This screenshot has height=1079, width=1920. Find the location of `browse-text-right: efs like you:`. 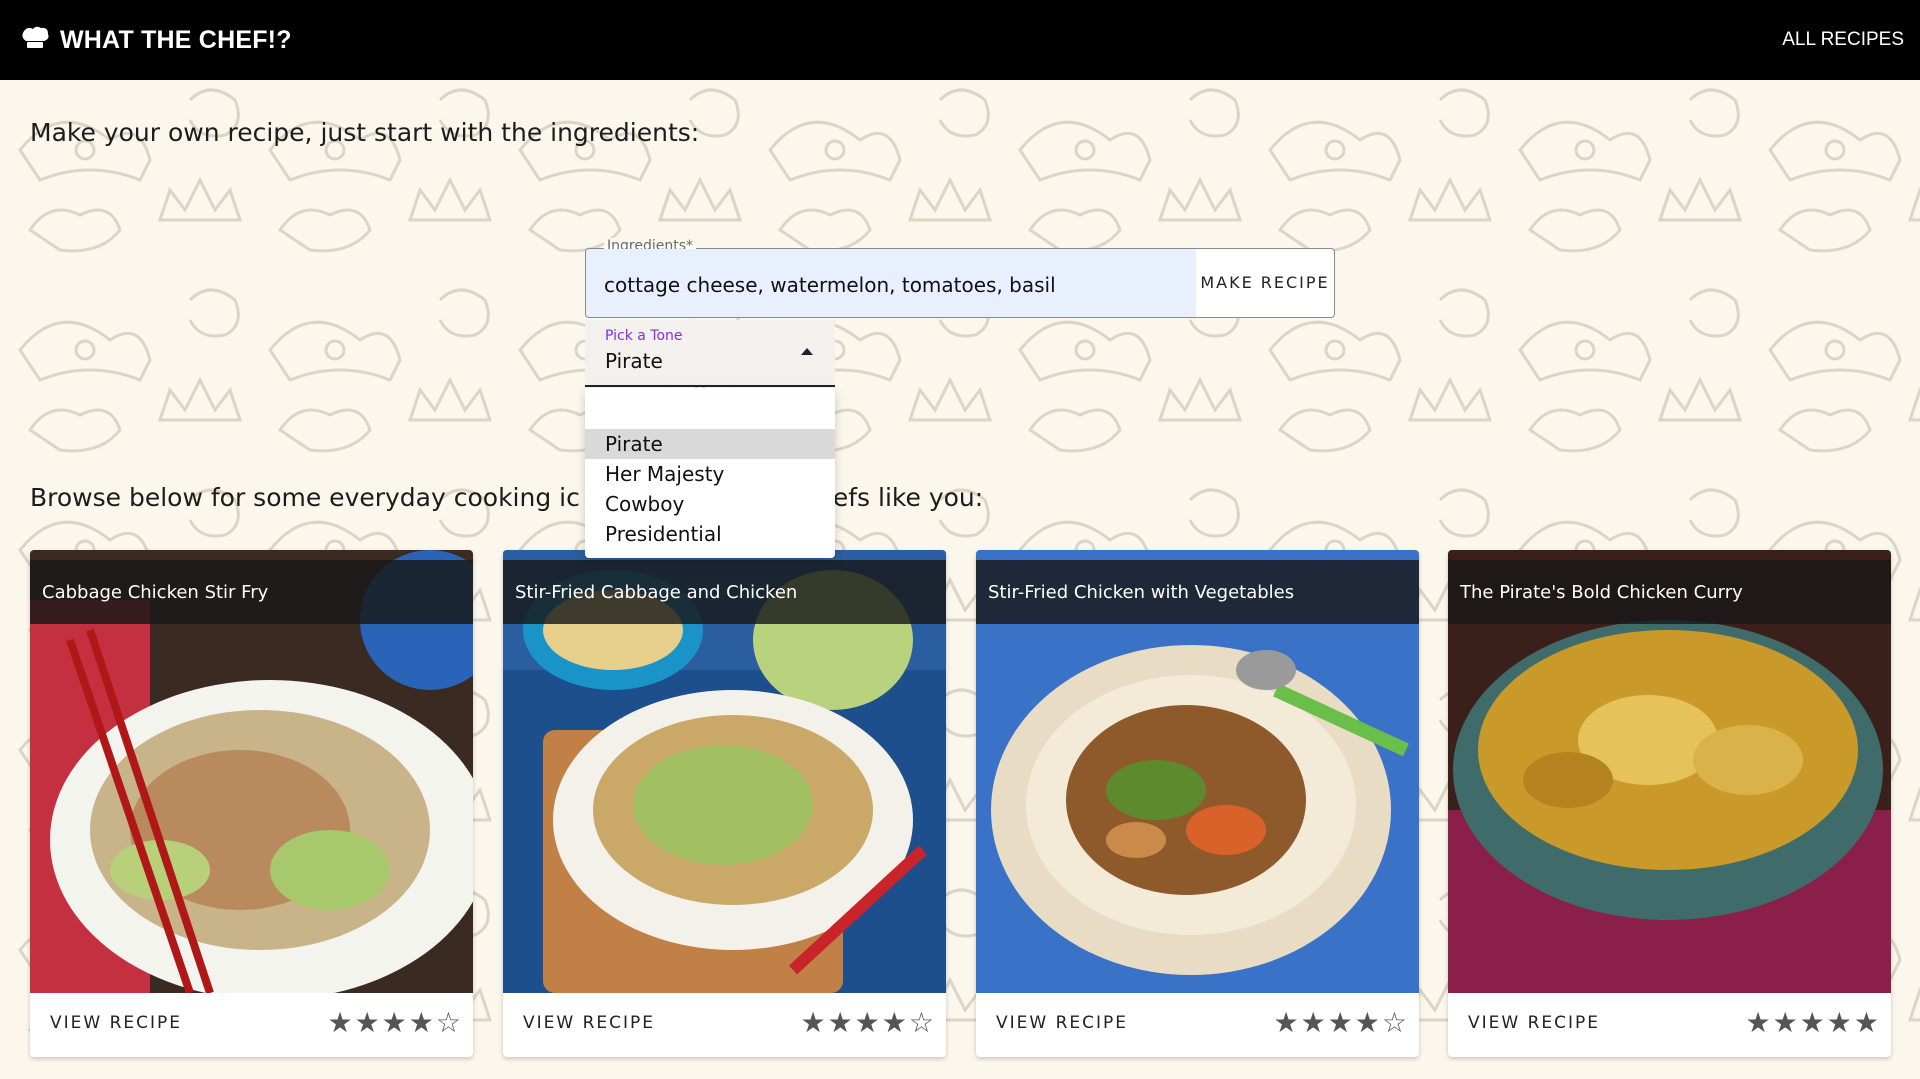

browse-text-right: efs like you: is located at coordinates (908, 497).